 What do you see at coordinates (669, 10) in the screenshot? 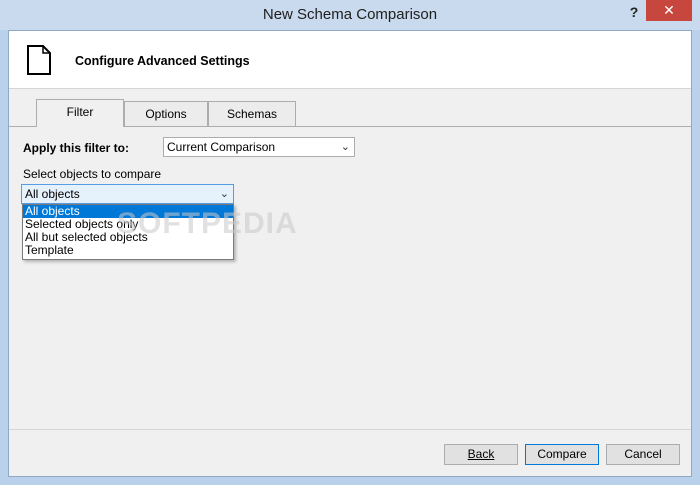
I see `close-button: ✕` at bounding box center [669, 10].